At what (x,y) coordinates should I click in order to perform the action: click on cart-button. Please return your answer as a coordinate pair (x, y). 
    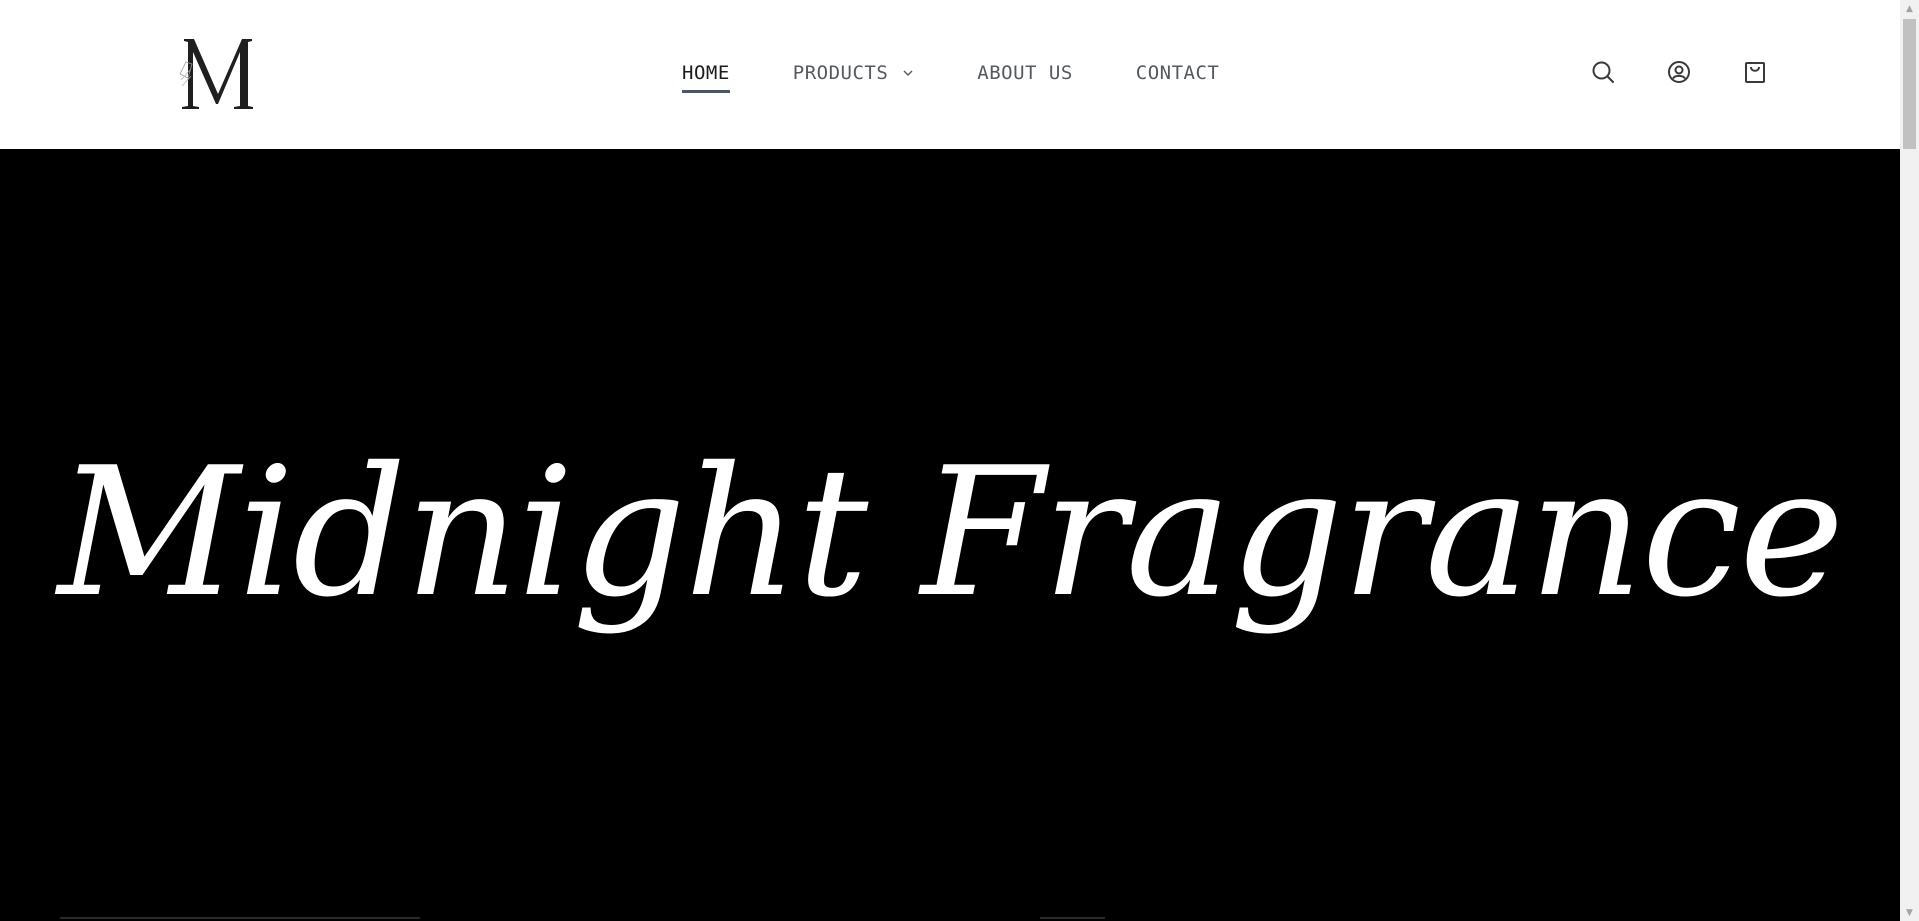
    Looking at the image, I should click on (1755, 72).